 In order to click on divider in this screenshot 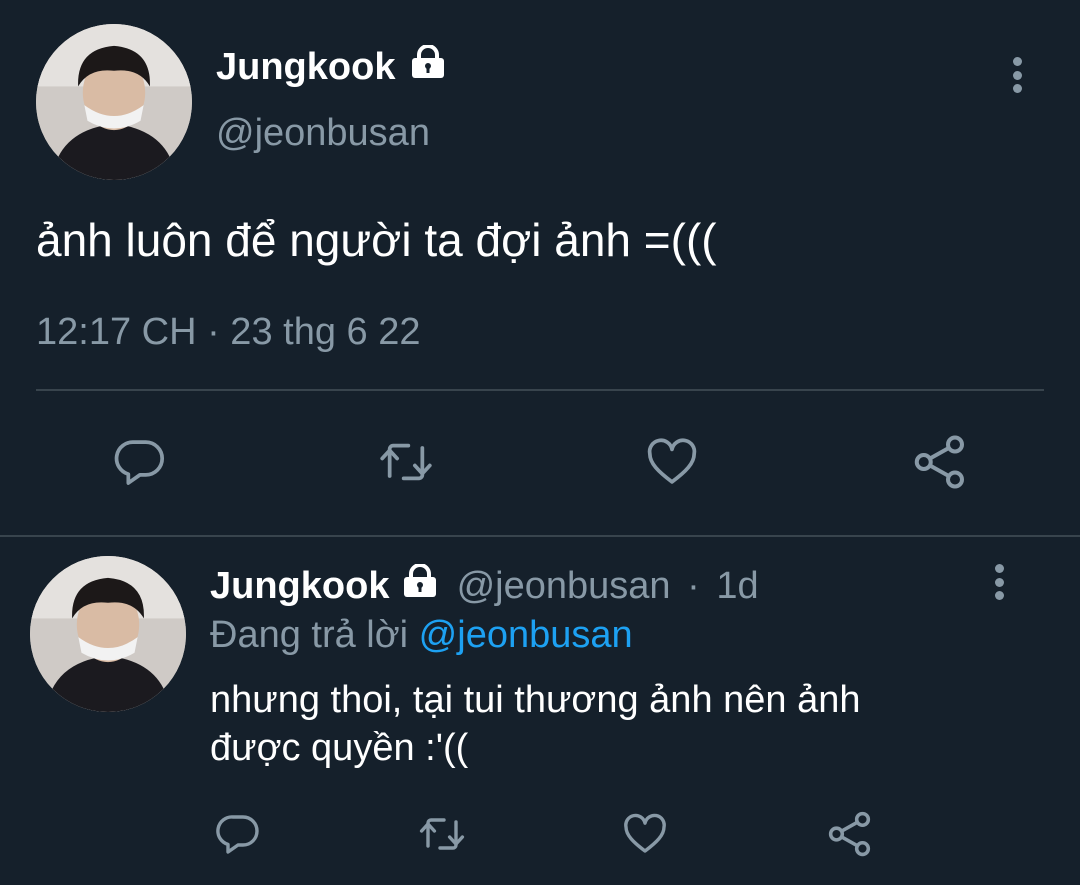, I will do `click(540, 390)`.